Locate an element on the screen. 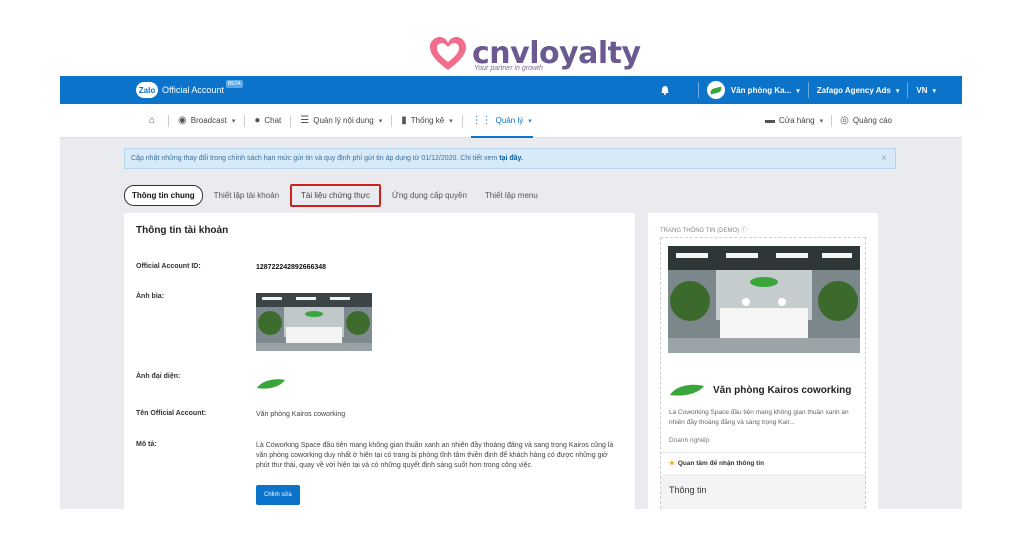  oa-id-value: 128722242892666348 is located at coordinates (291, 267).